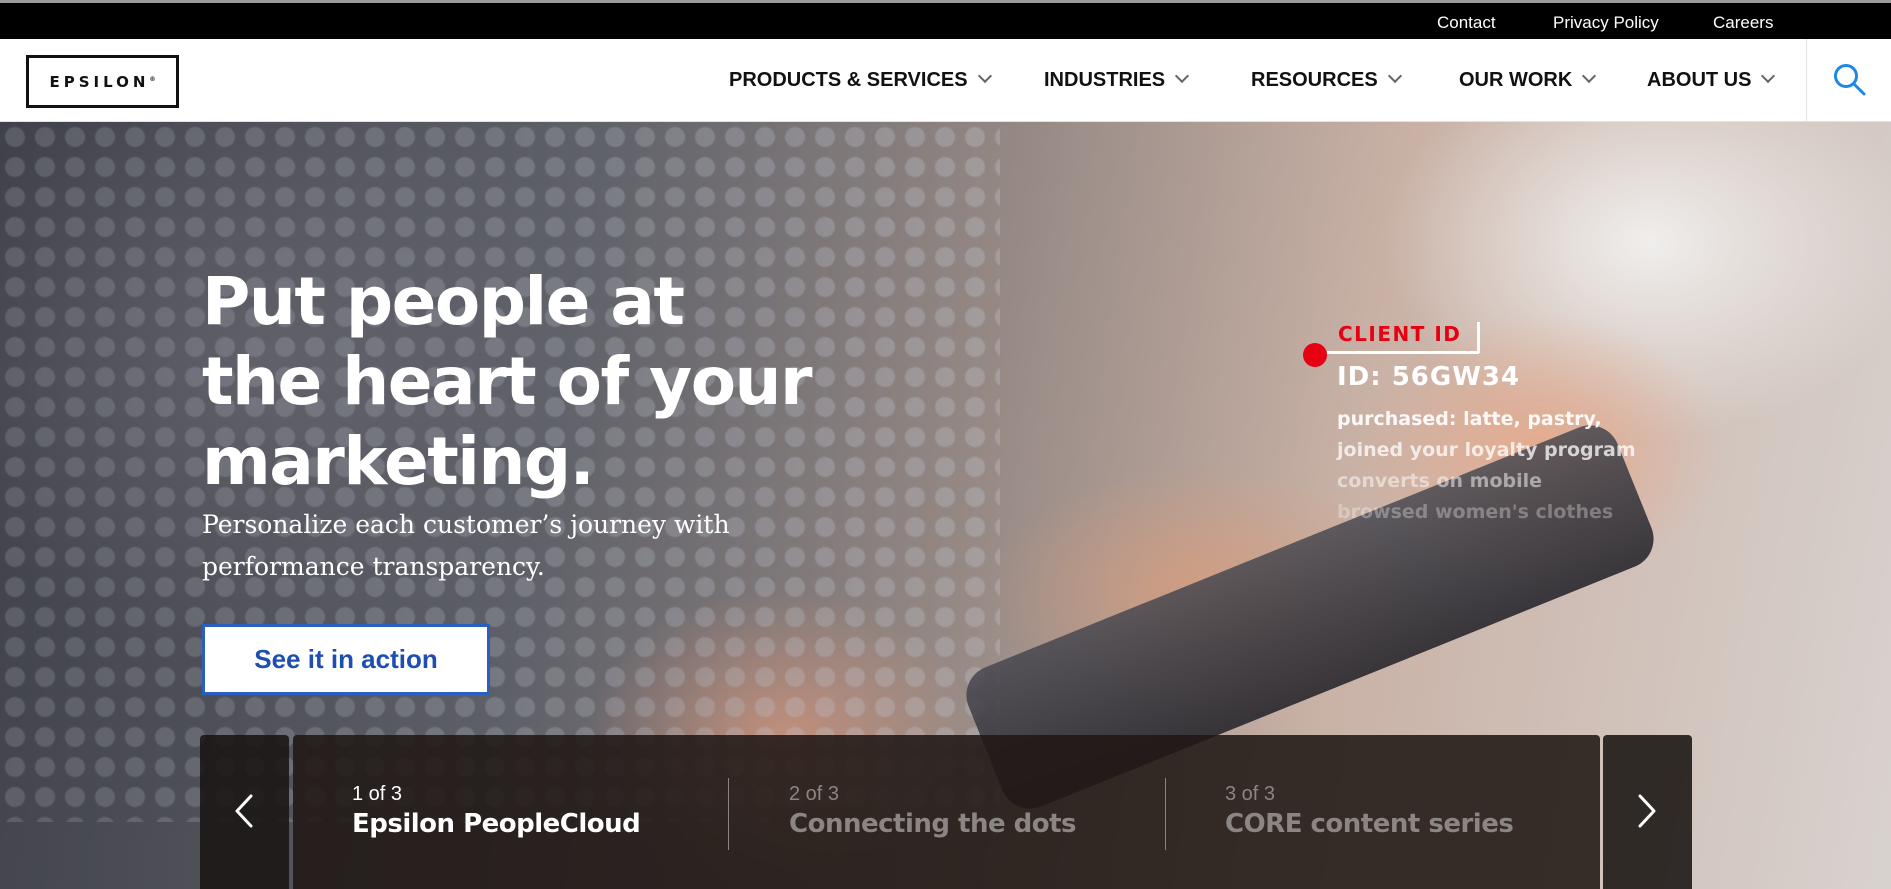 This screenshot has height=889, width=1891. I want to click on client-note: purchased: latte, pastry,, so click(1469, 419).